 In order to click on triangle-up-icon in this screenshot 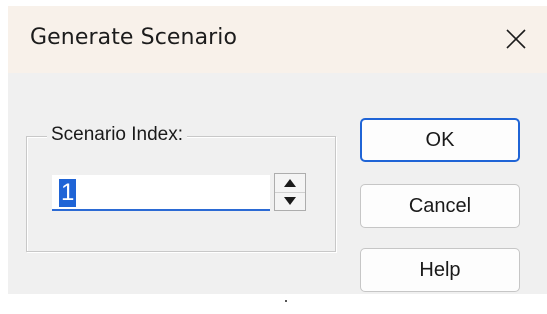, I will do `click(290, 183)`.